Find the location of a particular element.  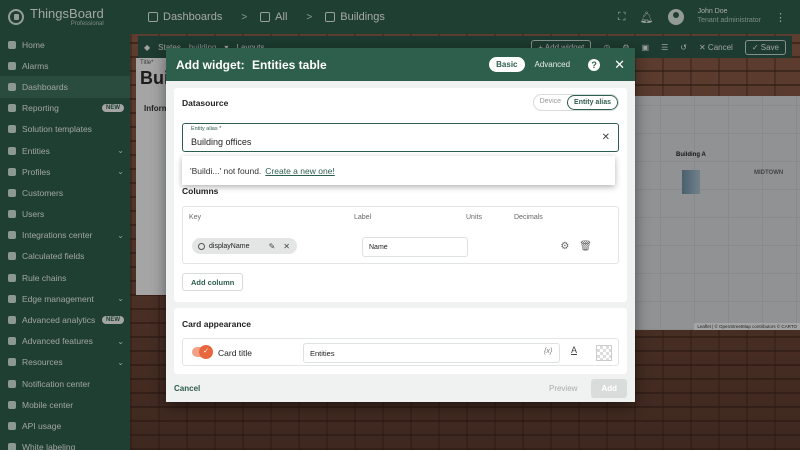

edit-icon: ✎ is located at coordinates (272, 246).